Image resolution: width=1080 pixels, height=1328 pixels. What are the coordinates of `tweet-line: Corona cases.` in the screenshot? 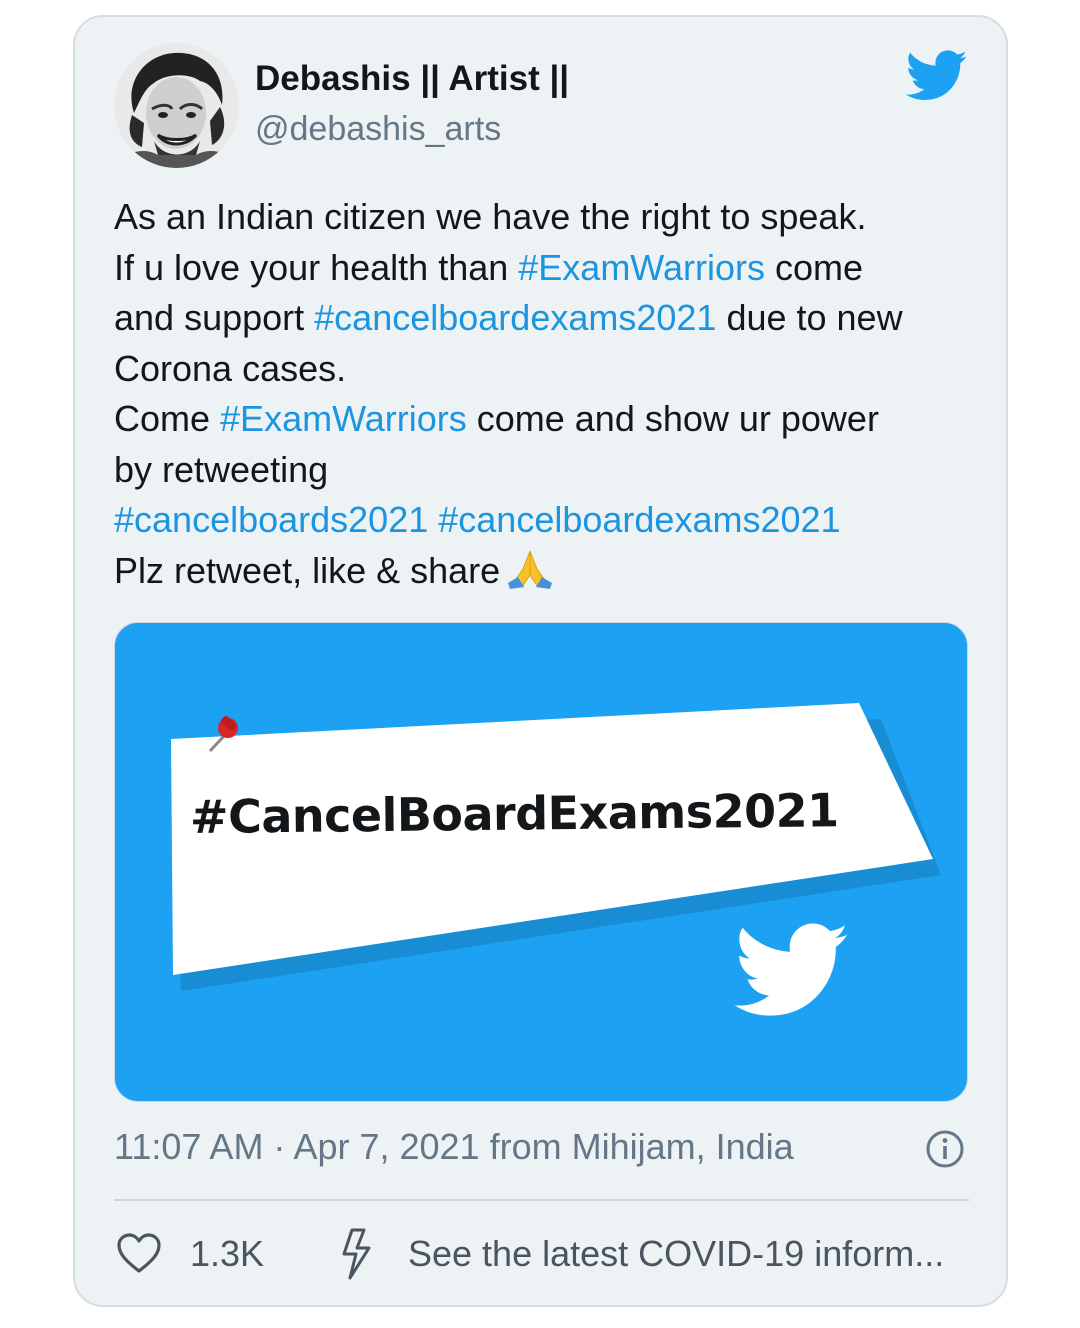 It's located at (230, 368).